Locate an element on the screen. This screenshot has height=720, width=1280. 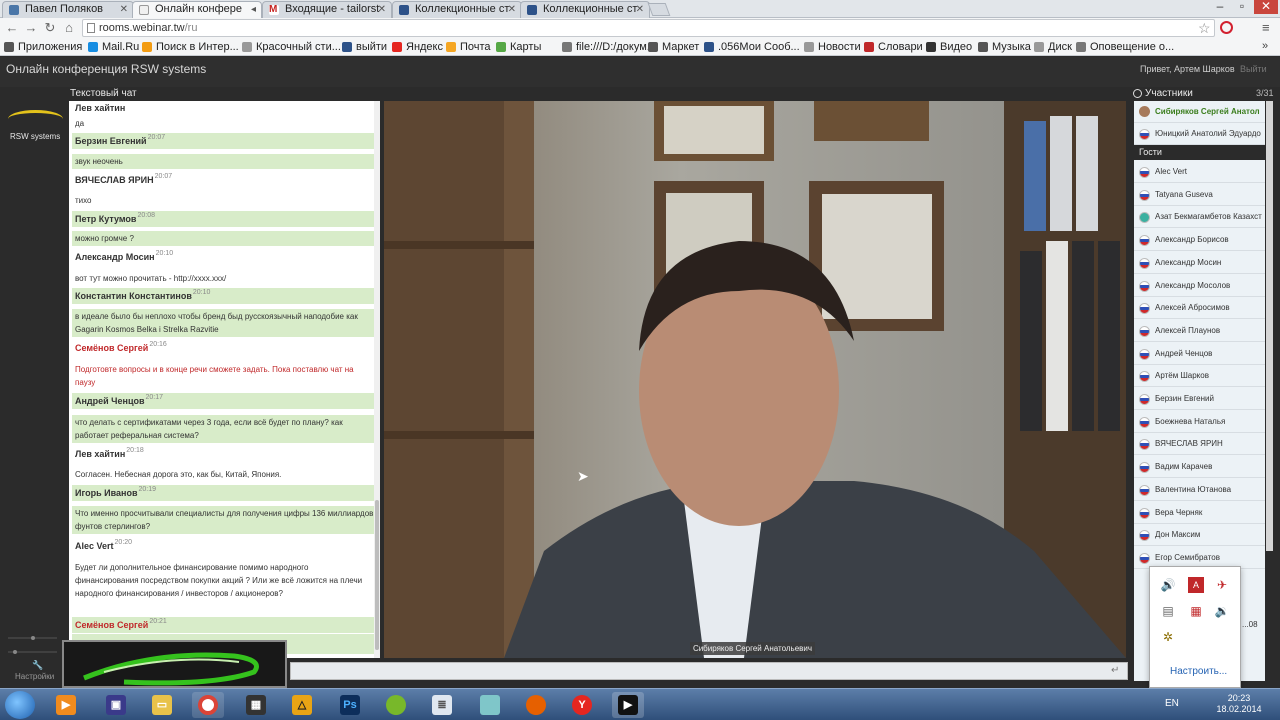
new-tab-button is located at coordinates (659, 9).